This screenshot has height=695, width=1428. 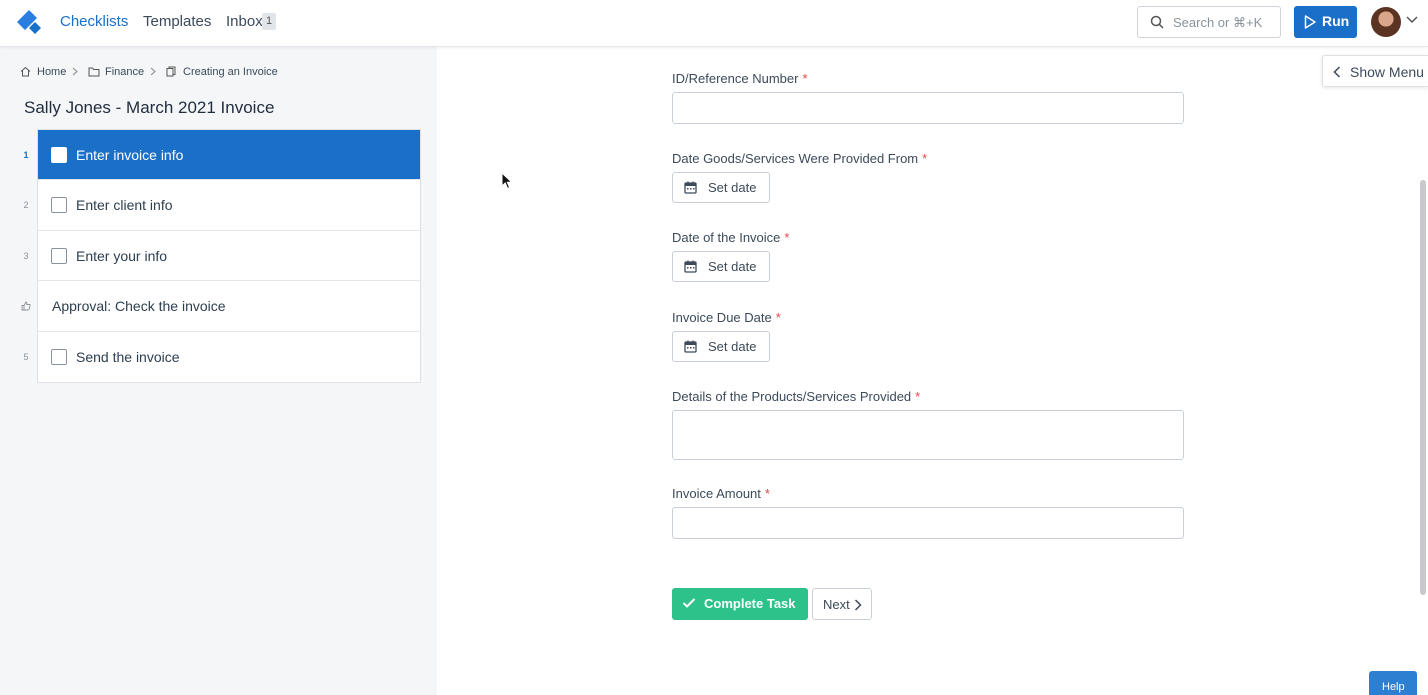 What do you see at coordinates (26, 205) in the screenshot?
I see `task-number: 2` at bounding box center [26, 205].